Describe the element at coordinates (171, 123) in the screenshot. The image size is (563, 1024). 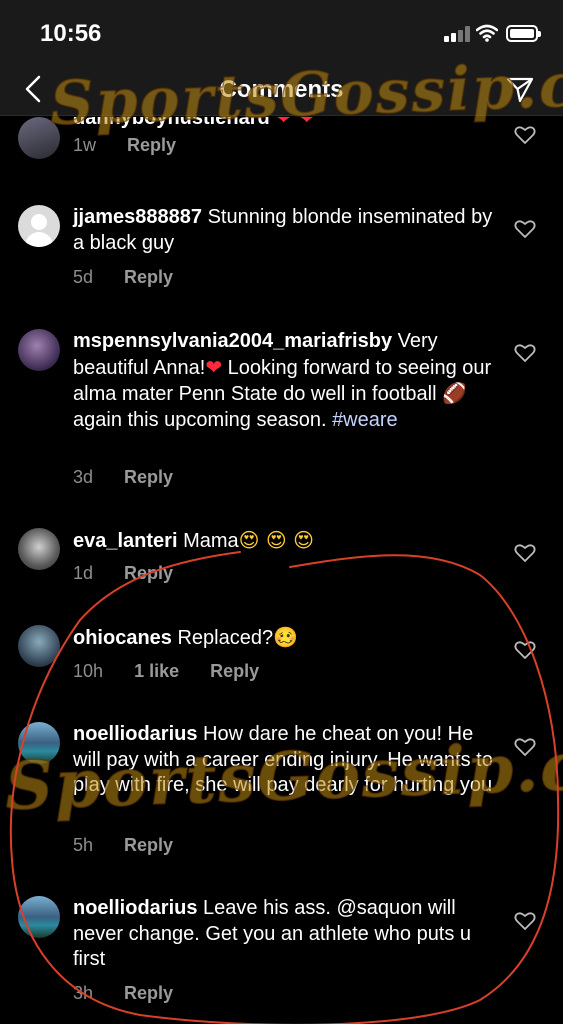
I see `comment-username: dannyboyhustlehard` at that location.